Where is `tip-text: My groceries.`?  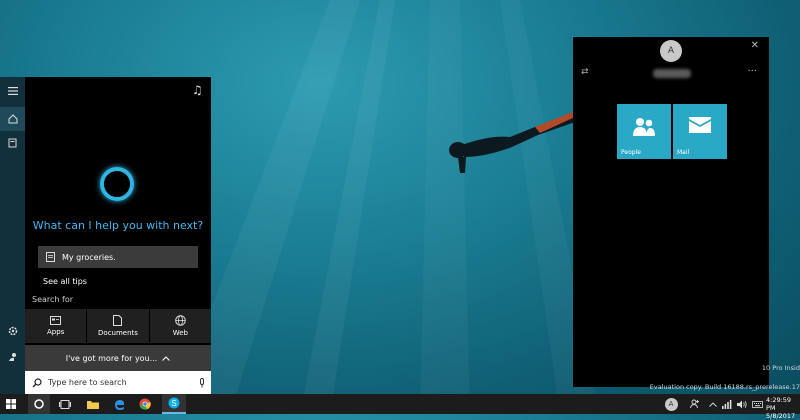
tip-text: My groceries. is located at coordinates (89, 257).